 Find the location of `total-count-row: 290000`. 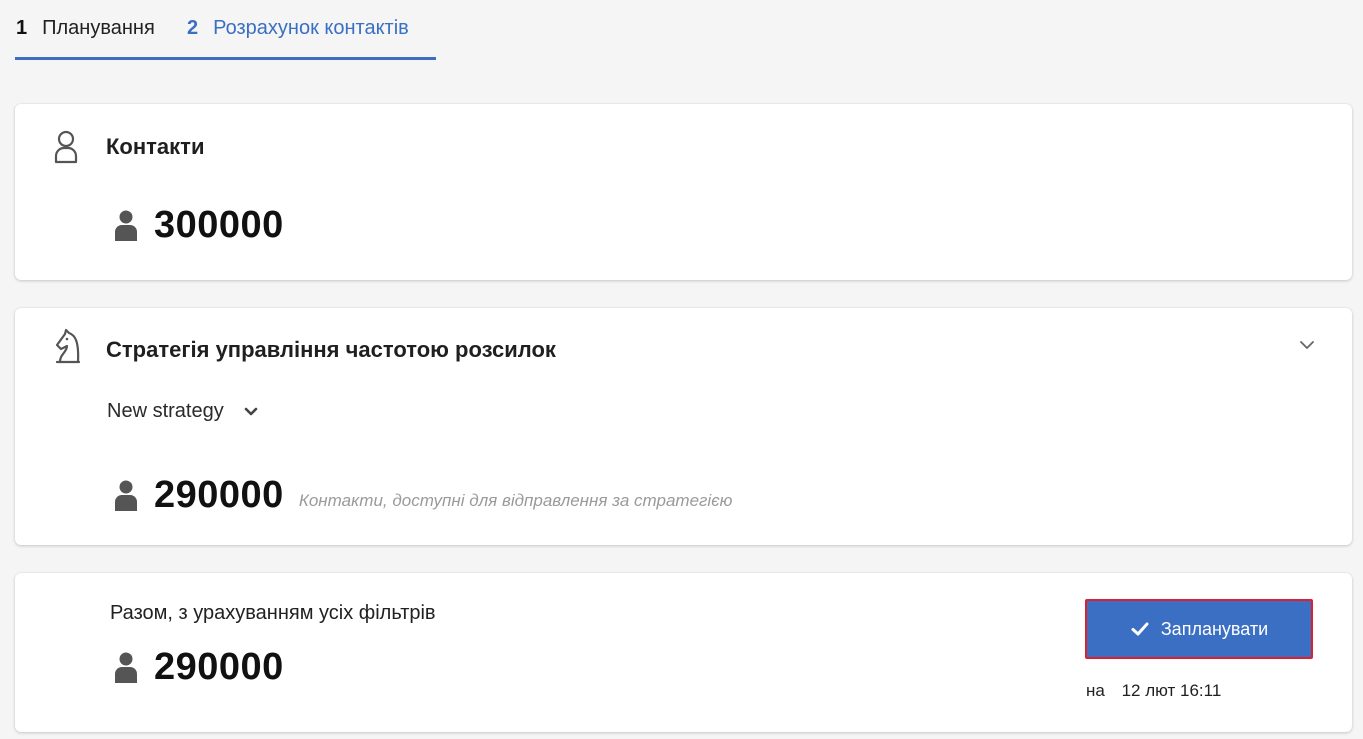

total-count-row: 290000 is located at coordinates (199, 667).